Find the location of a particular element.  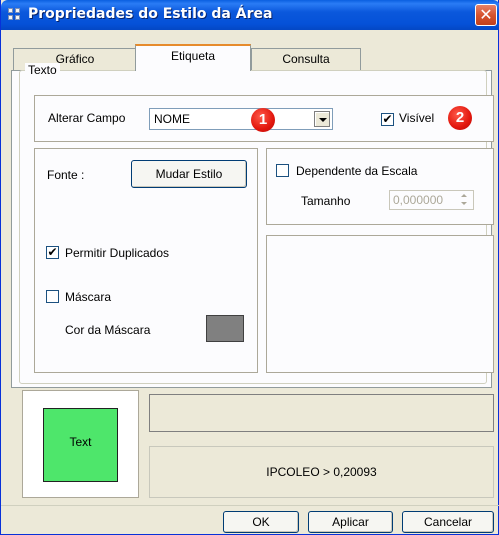

info-expression: IPCOLEO > 0,20093 is located at coordinates (321, 472).